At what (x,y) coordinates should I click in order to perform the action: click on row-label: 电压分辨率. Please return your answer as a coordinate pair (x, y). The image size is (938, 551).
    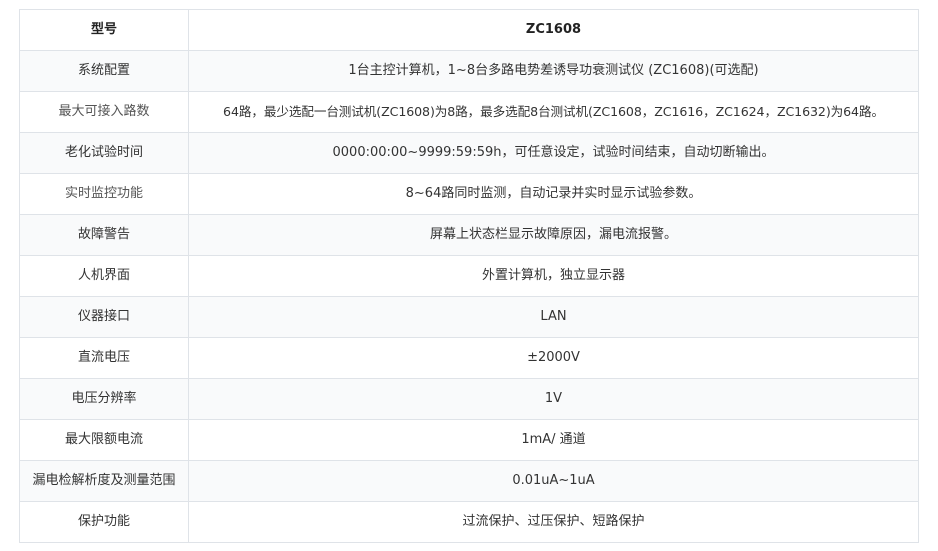
    Looking at the image, I should click on (104, 399).